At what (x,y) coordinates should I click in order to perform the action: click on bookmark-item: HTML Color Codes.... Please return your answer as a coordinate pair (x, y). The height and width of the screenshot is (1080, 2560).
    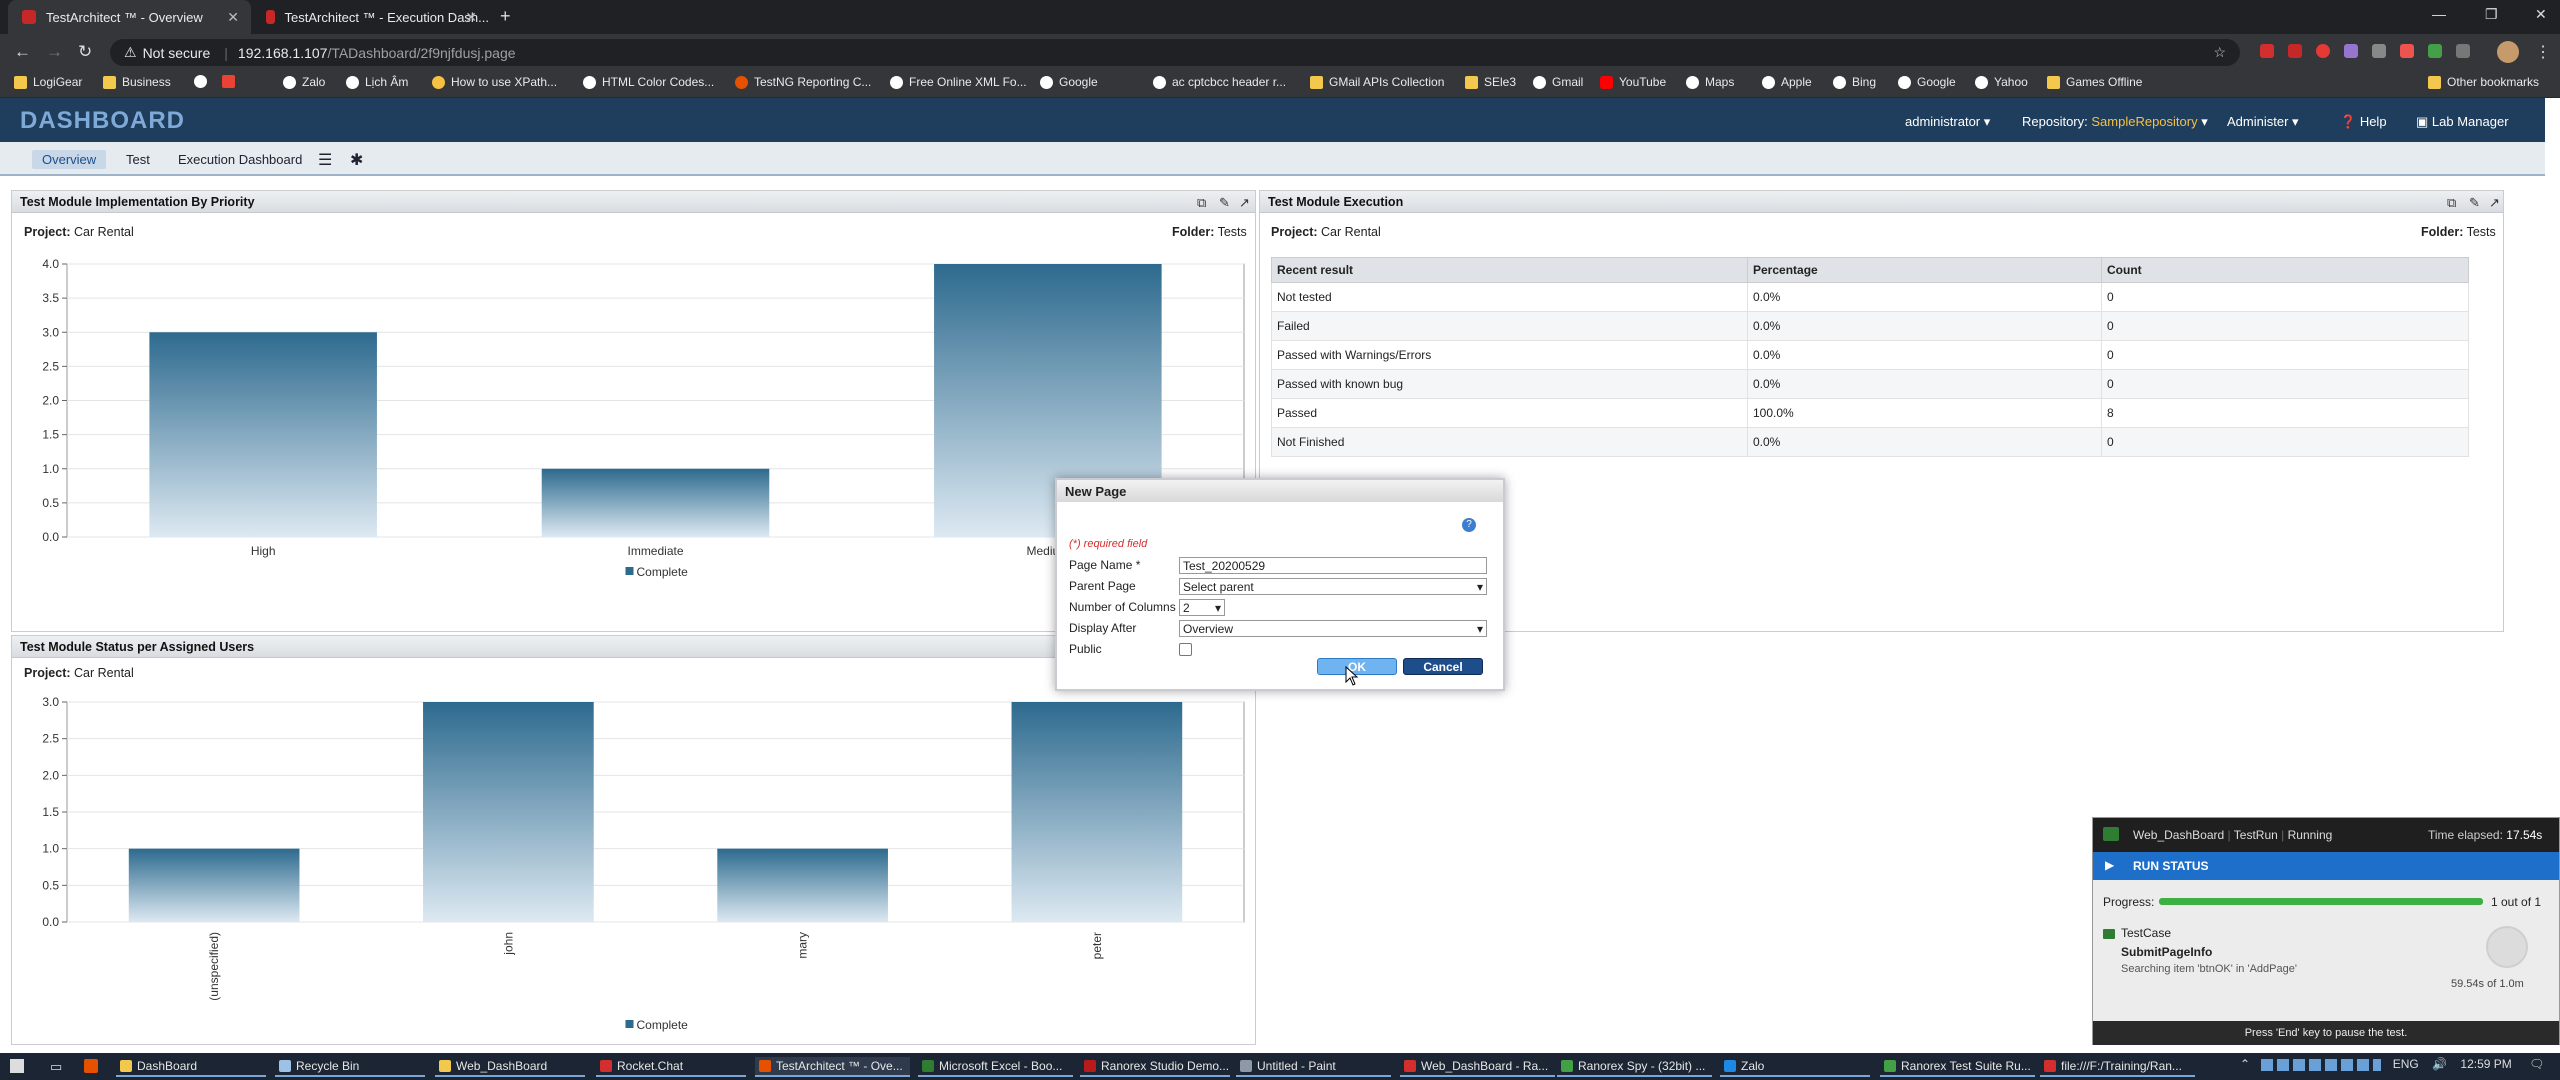
    Looking at the image, I should click on (648, 82).